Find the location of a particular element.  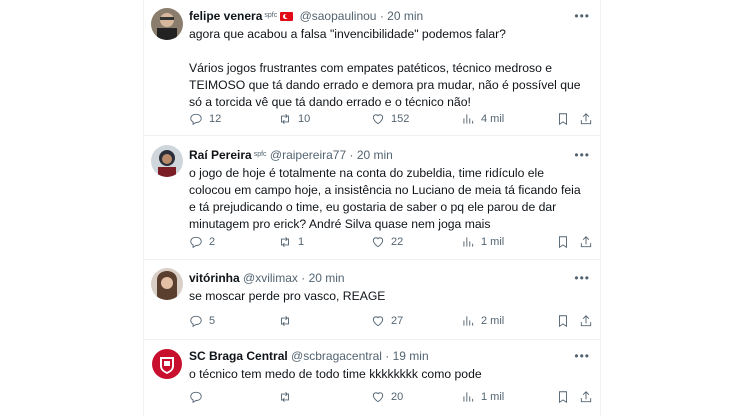

retweet-count: 1 is located at coordinates (301, 242).